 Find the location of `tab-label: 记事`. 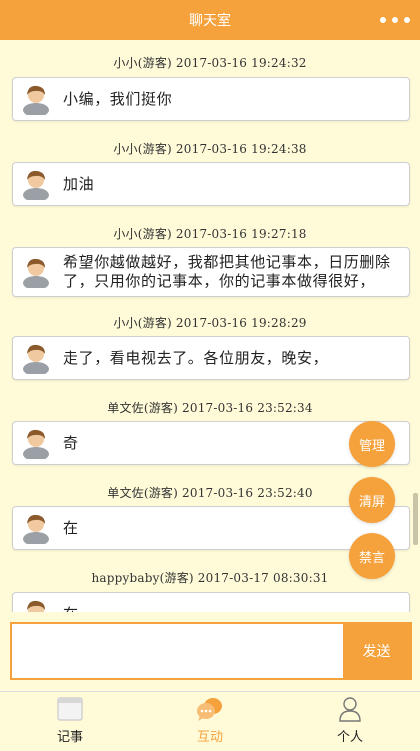

tab-label: 记事 is located at coordinates (69, 737).